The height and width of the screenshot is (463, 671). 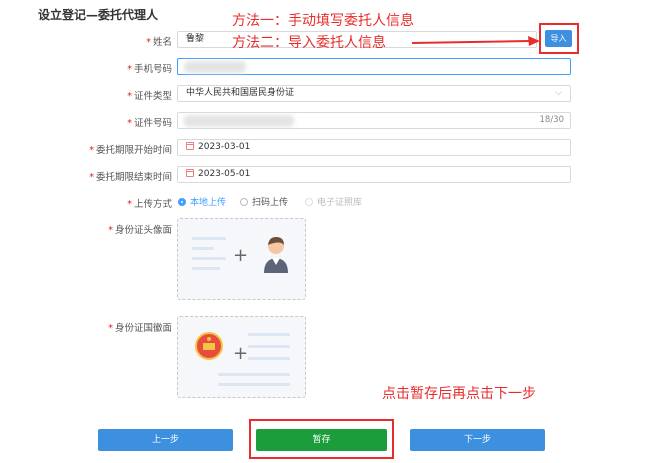 I want to click on id-number-redacted, so click(x=239, y=121).